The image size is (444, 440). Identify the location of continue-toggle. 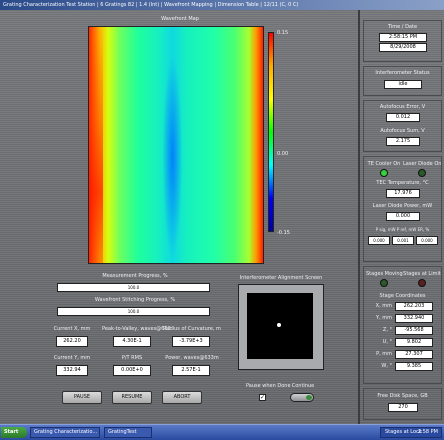
(302, 397).